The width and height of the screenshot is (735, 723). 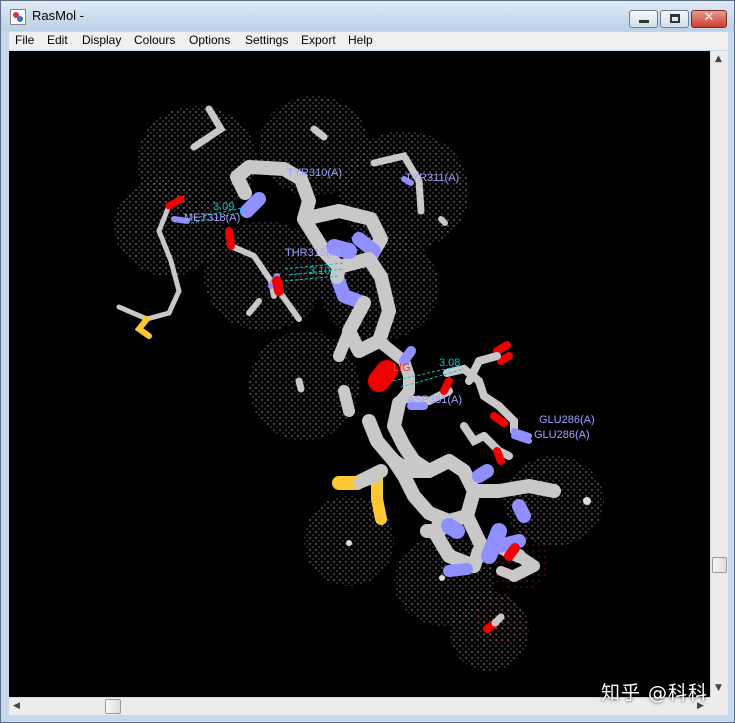 What do you see at coordinates (113, 706) in the screenshot?
I see `horizontal-scroll-thumb` at bounding box center [113, 706].